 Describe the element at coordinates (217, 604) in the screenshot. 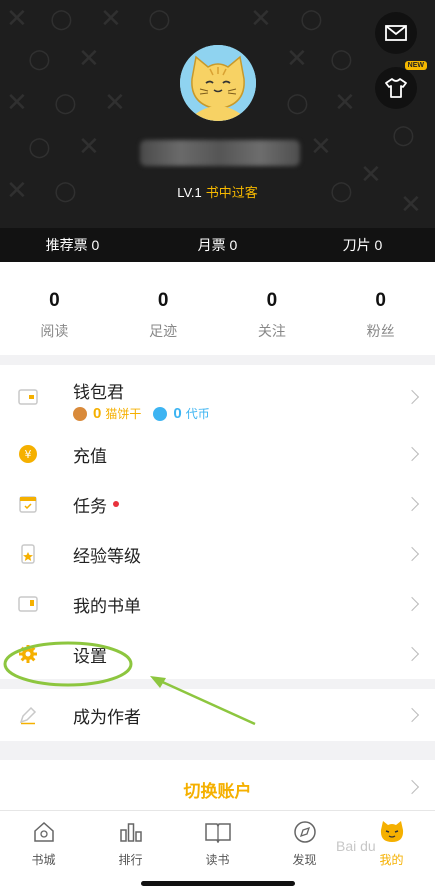

I see `menu-item-my-booklist: 我的书单` at that location.